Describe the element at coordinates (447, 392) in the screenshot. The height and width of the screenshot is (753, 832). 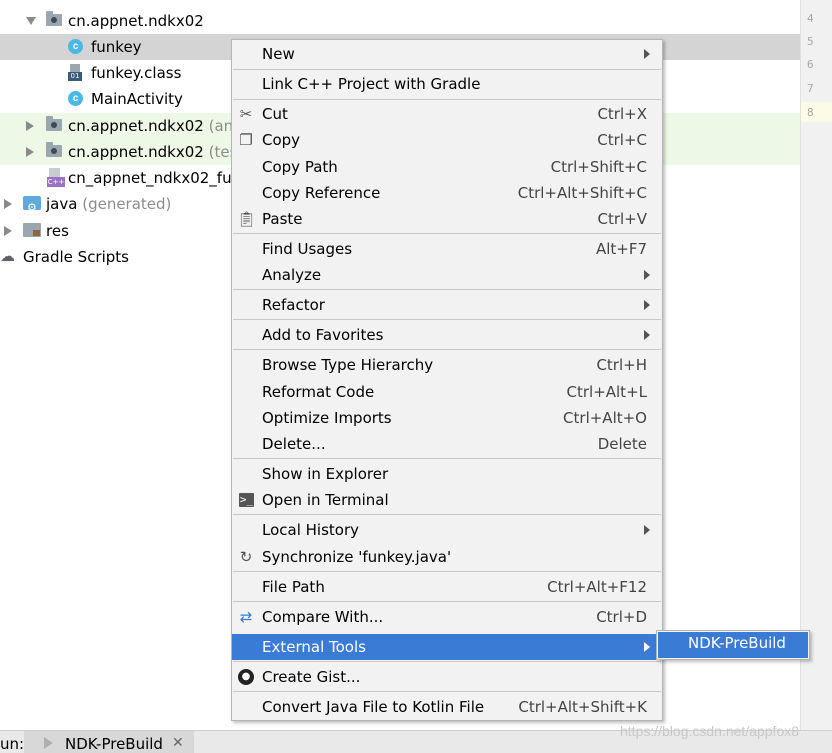
I see `menu-item-reformat-code: Reformat Code Ctrl+Alt+L` at that location.